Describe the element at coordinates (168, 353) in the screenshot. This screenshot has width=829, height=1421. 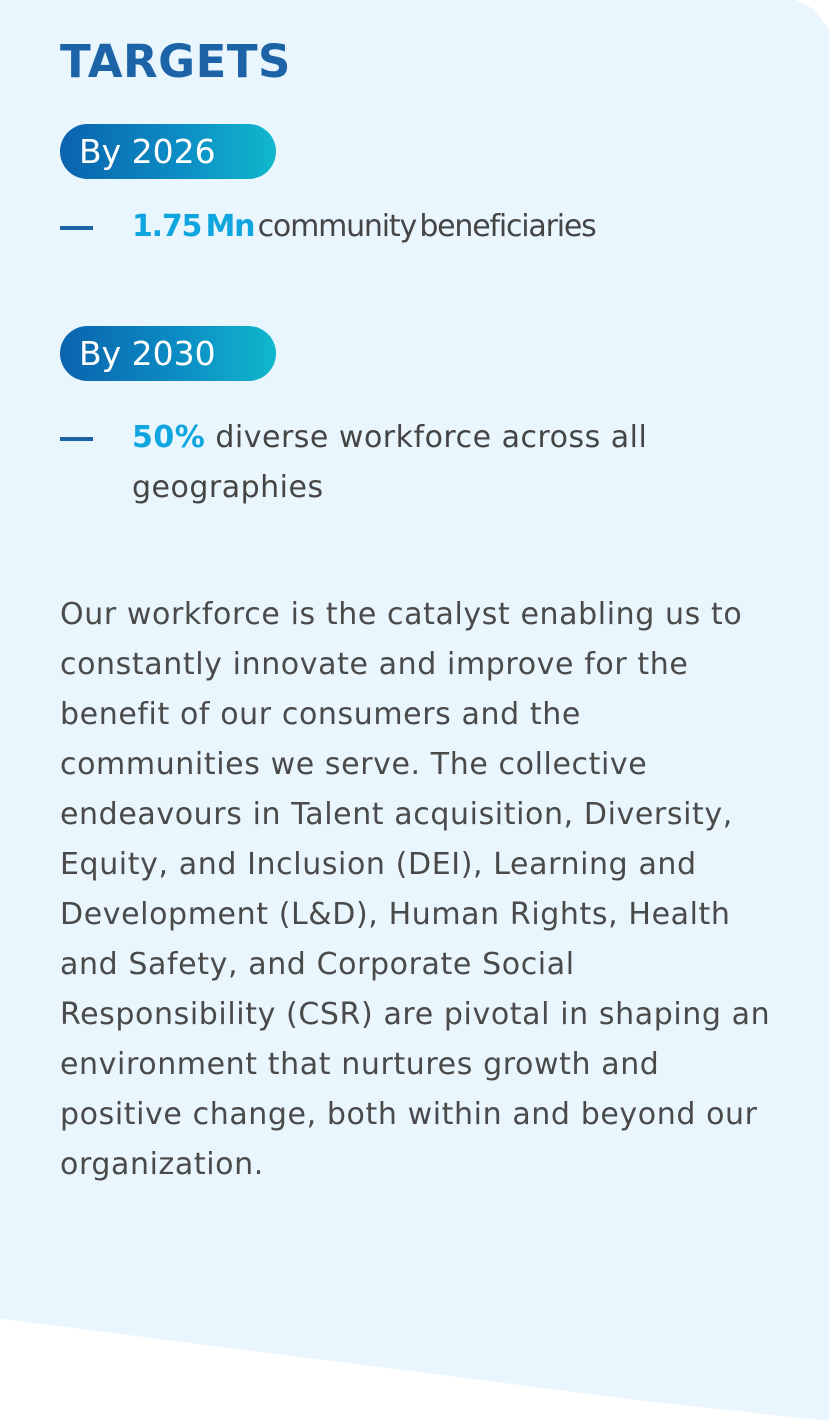
I see `target-year-badge-2030: By 2030` at that location.